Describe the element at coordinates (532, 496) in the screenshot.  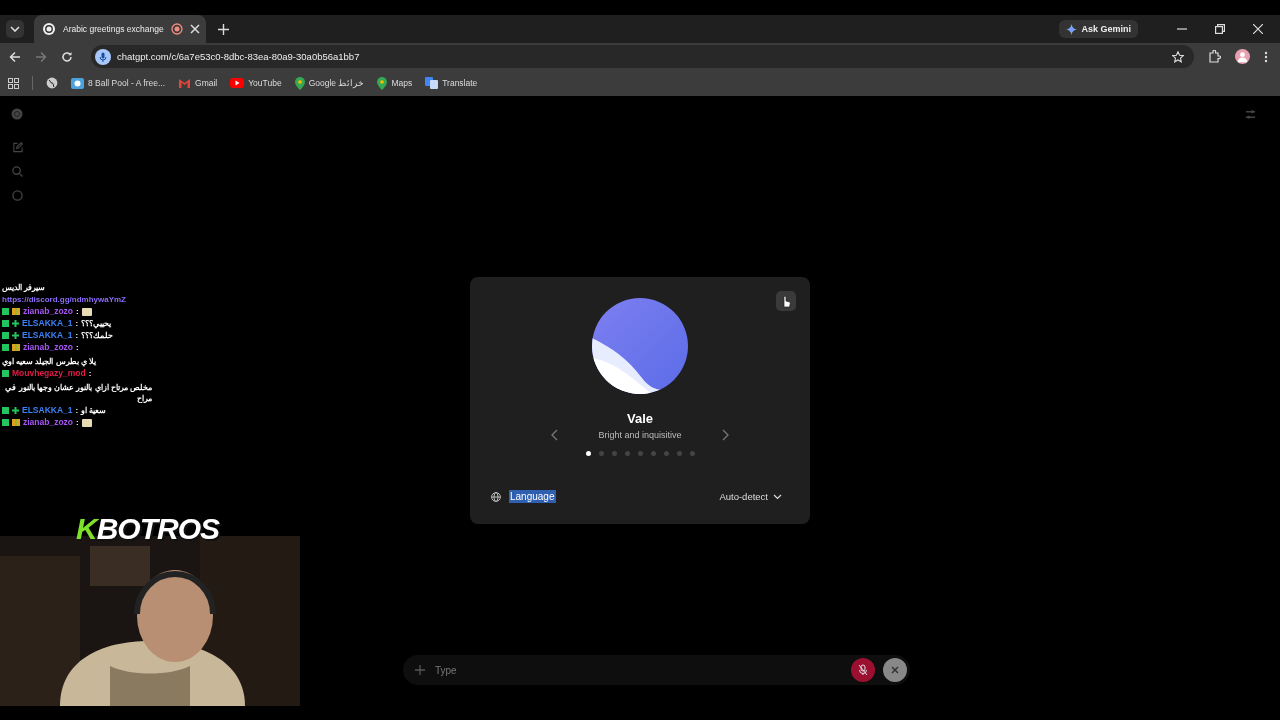
I see `language-label: Language` at that location.